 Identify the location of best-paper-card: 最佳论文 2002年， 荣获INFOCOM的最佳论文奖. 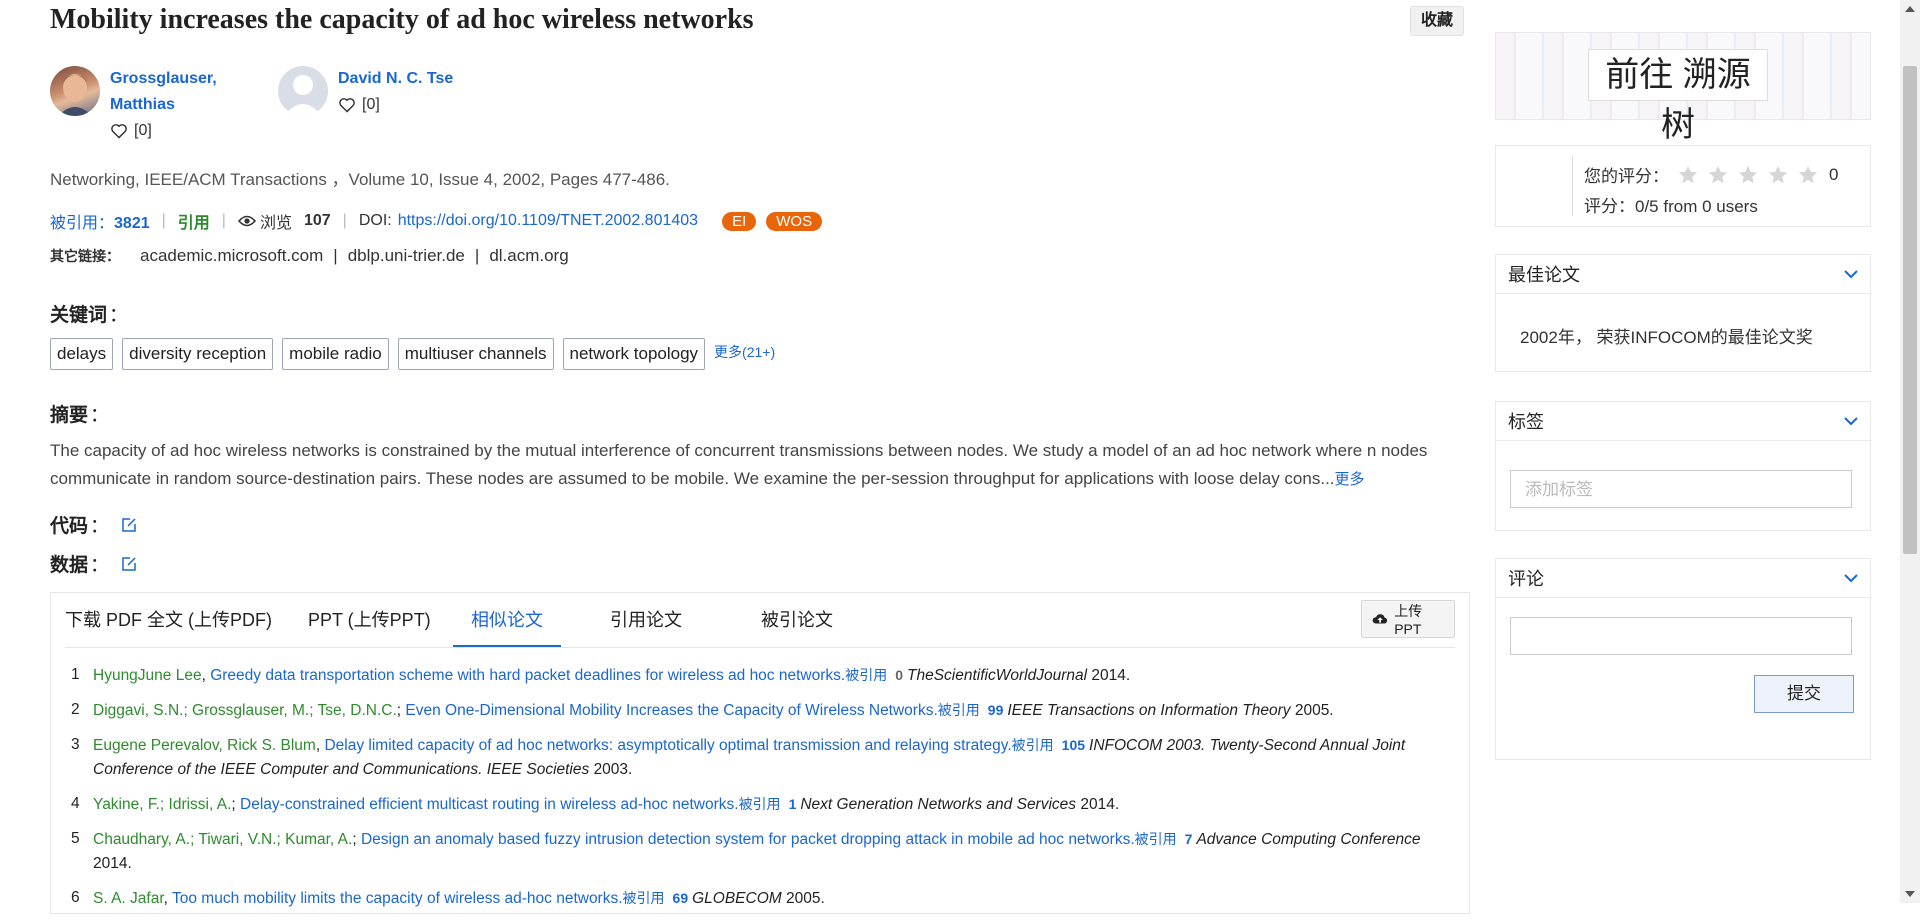
(1683, 313).